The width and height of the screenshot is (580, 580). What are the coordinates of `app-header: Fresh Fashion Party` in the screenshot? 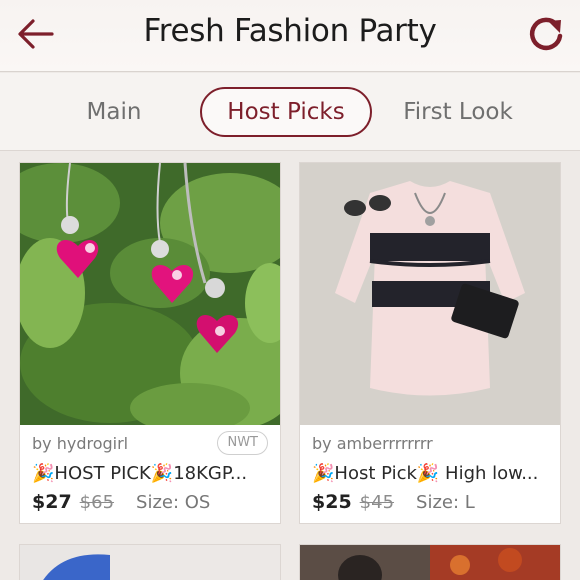 It's located at (290, 36).